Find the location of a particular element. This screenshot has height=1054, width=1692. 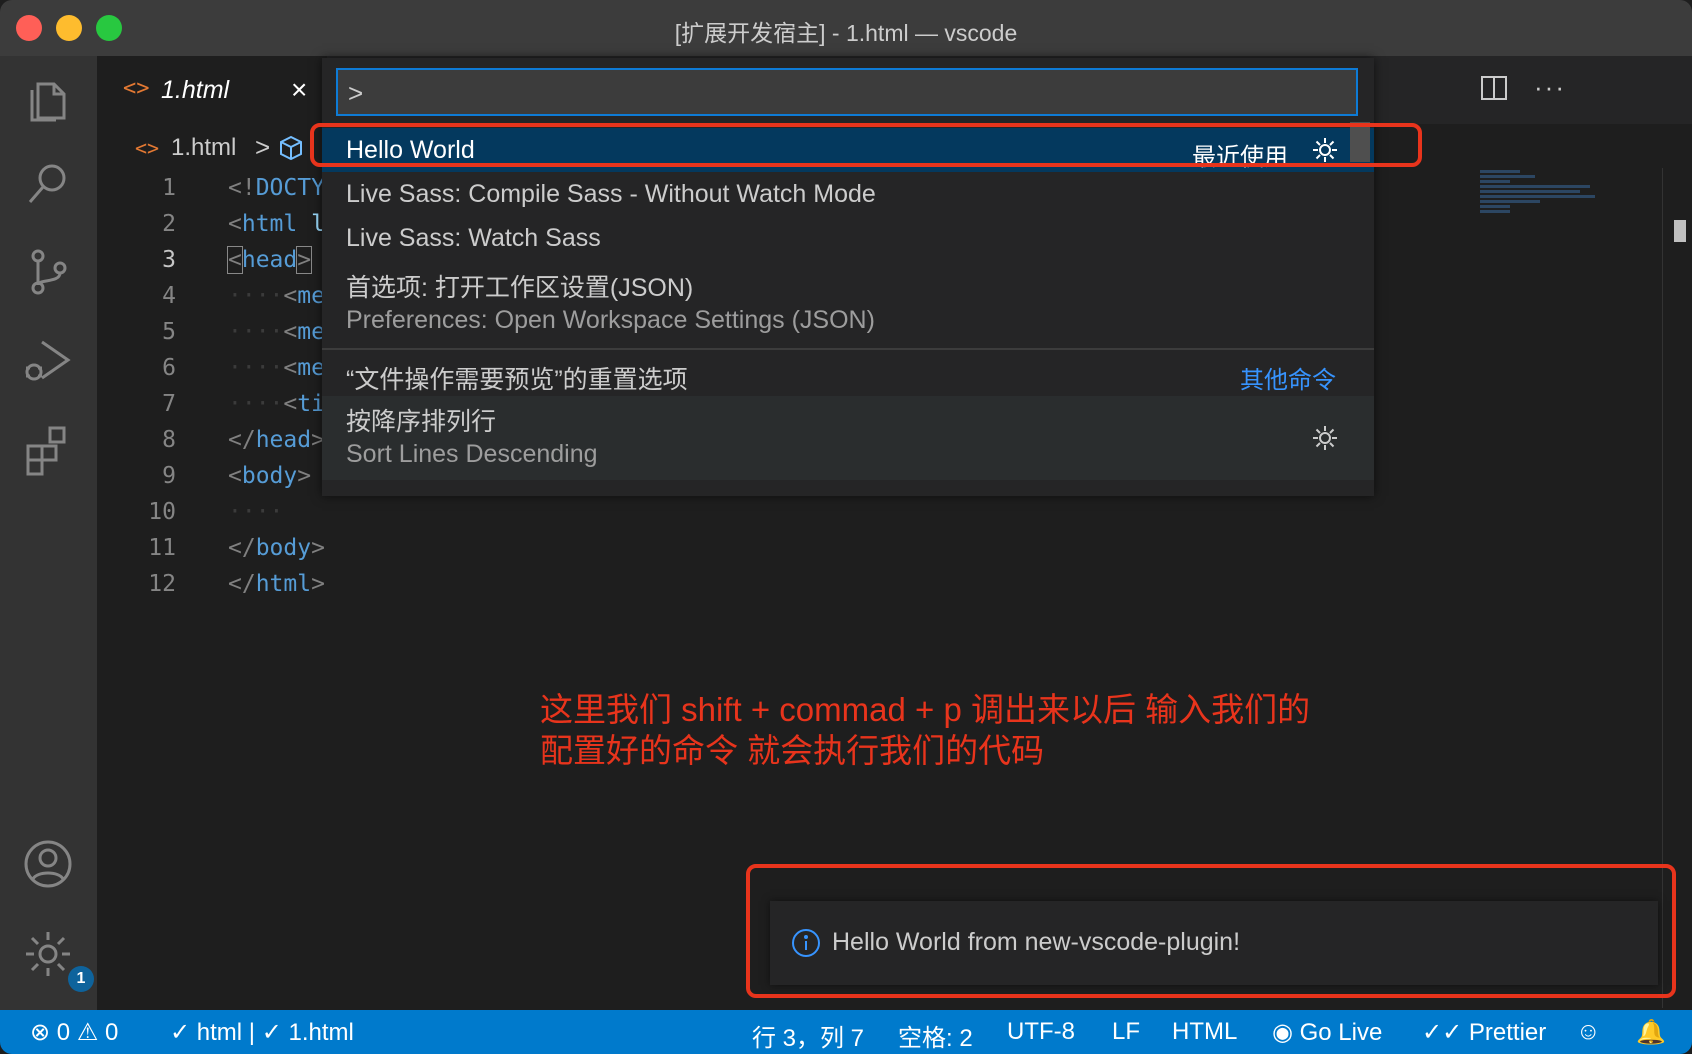

warning-icon: ⚠ is located at coordinates (87, 1032).